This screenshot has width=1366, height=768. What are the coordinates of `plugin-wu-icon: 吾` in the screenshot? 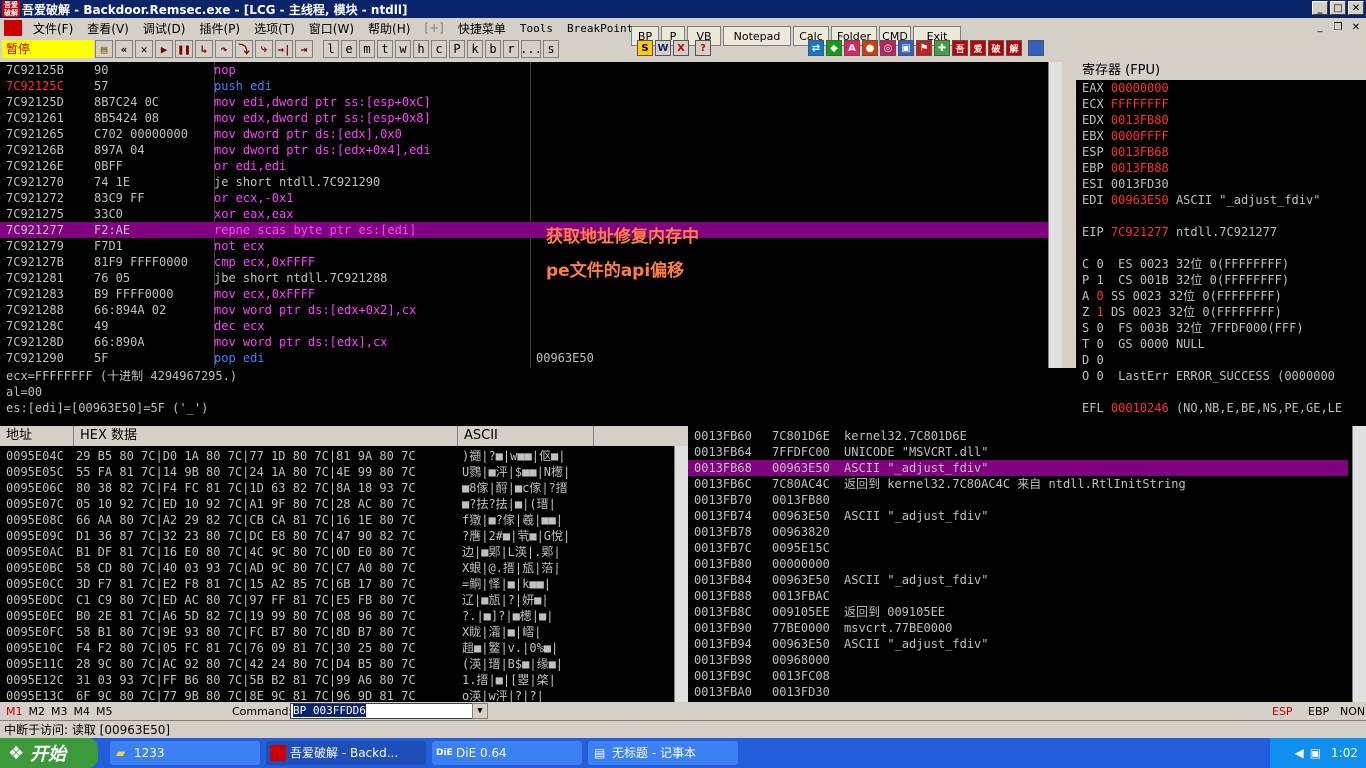 It's located at (960, 48).